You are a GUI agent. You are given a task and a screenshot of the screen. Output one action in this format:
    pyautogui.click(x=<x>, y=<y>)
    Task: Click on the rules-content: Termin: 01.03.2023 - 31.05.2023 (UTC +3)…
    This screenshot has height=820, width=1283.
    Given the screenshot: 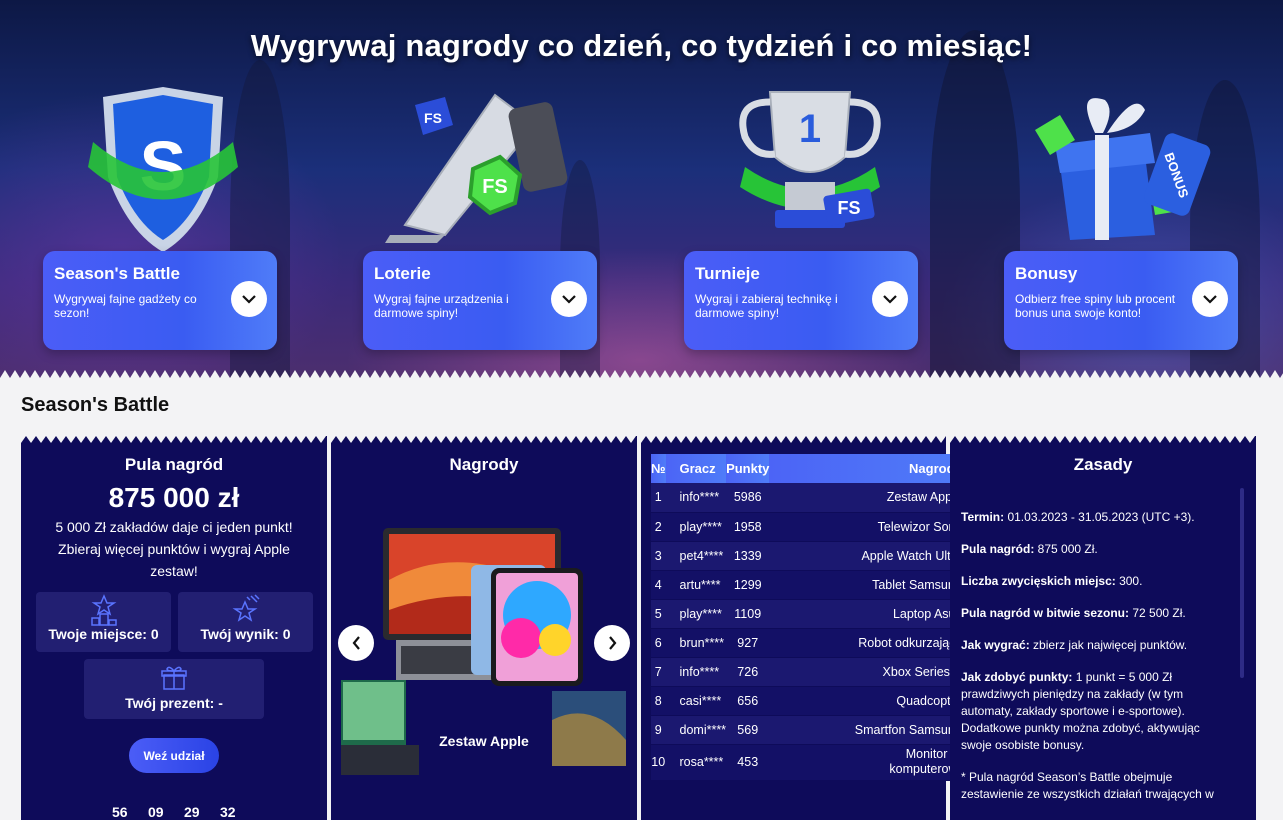 What is the action you would take?
    pyautogui.click(x=1097, y=663)
    